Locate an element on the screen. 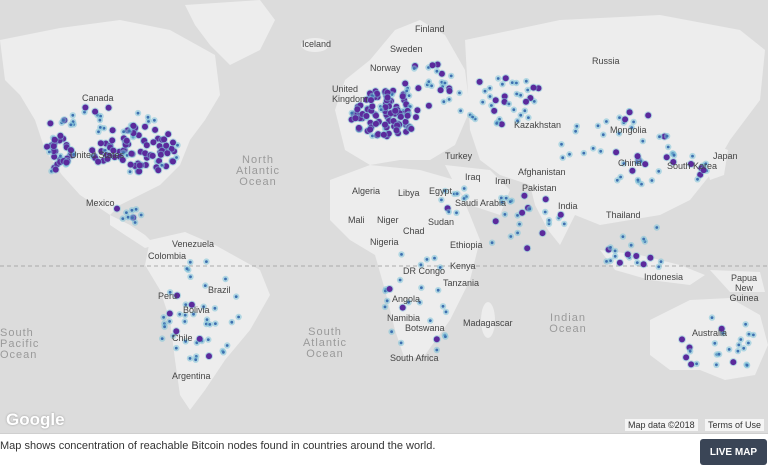 Image resolution: width=768 pixels, height=467 pixels. label-indonesia: Indonesia is located at coordinates (664, 277).